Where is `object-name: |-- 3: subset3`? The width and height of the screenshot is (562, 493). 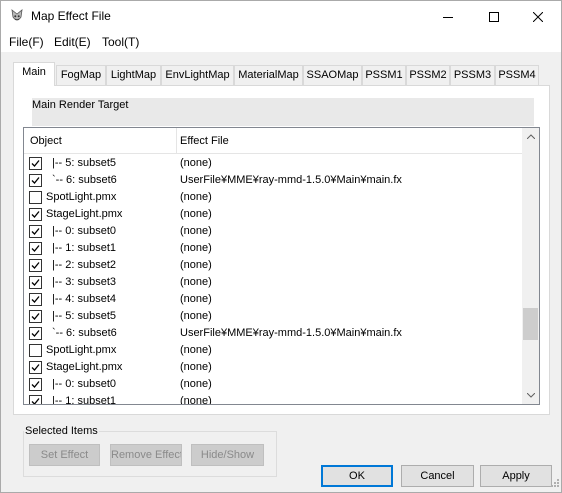
object-name: |-- 3: subset3 is located at coordinates (84, 282).